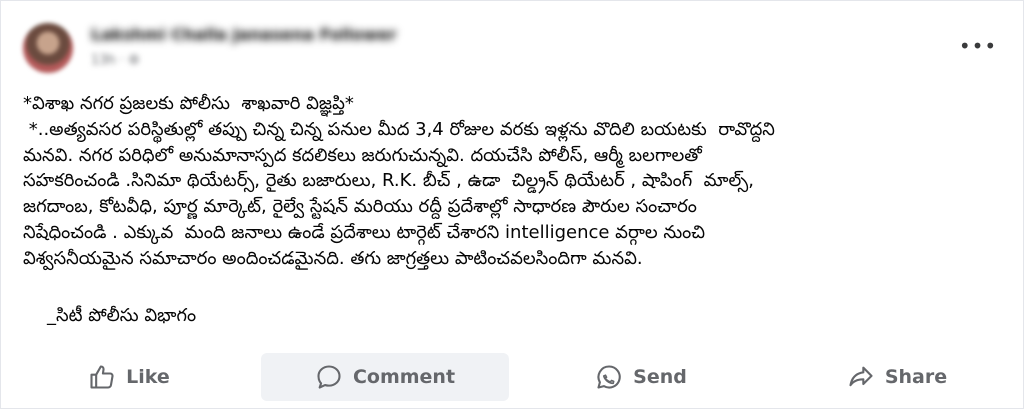 The height and width of the screenshot is (409, 1024). Describe the element at coordinates (48, 48) in the screenshot. I see `avatar` at that location.